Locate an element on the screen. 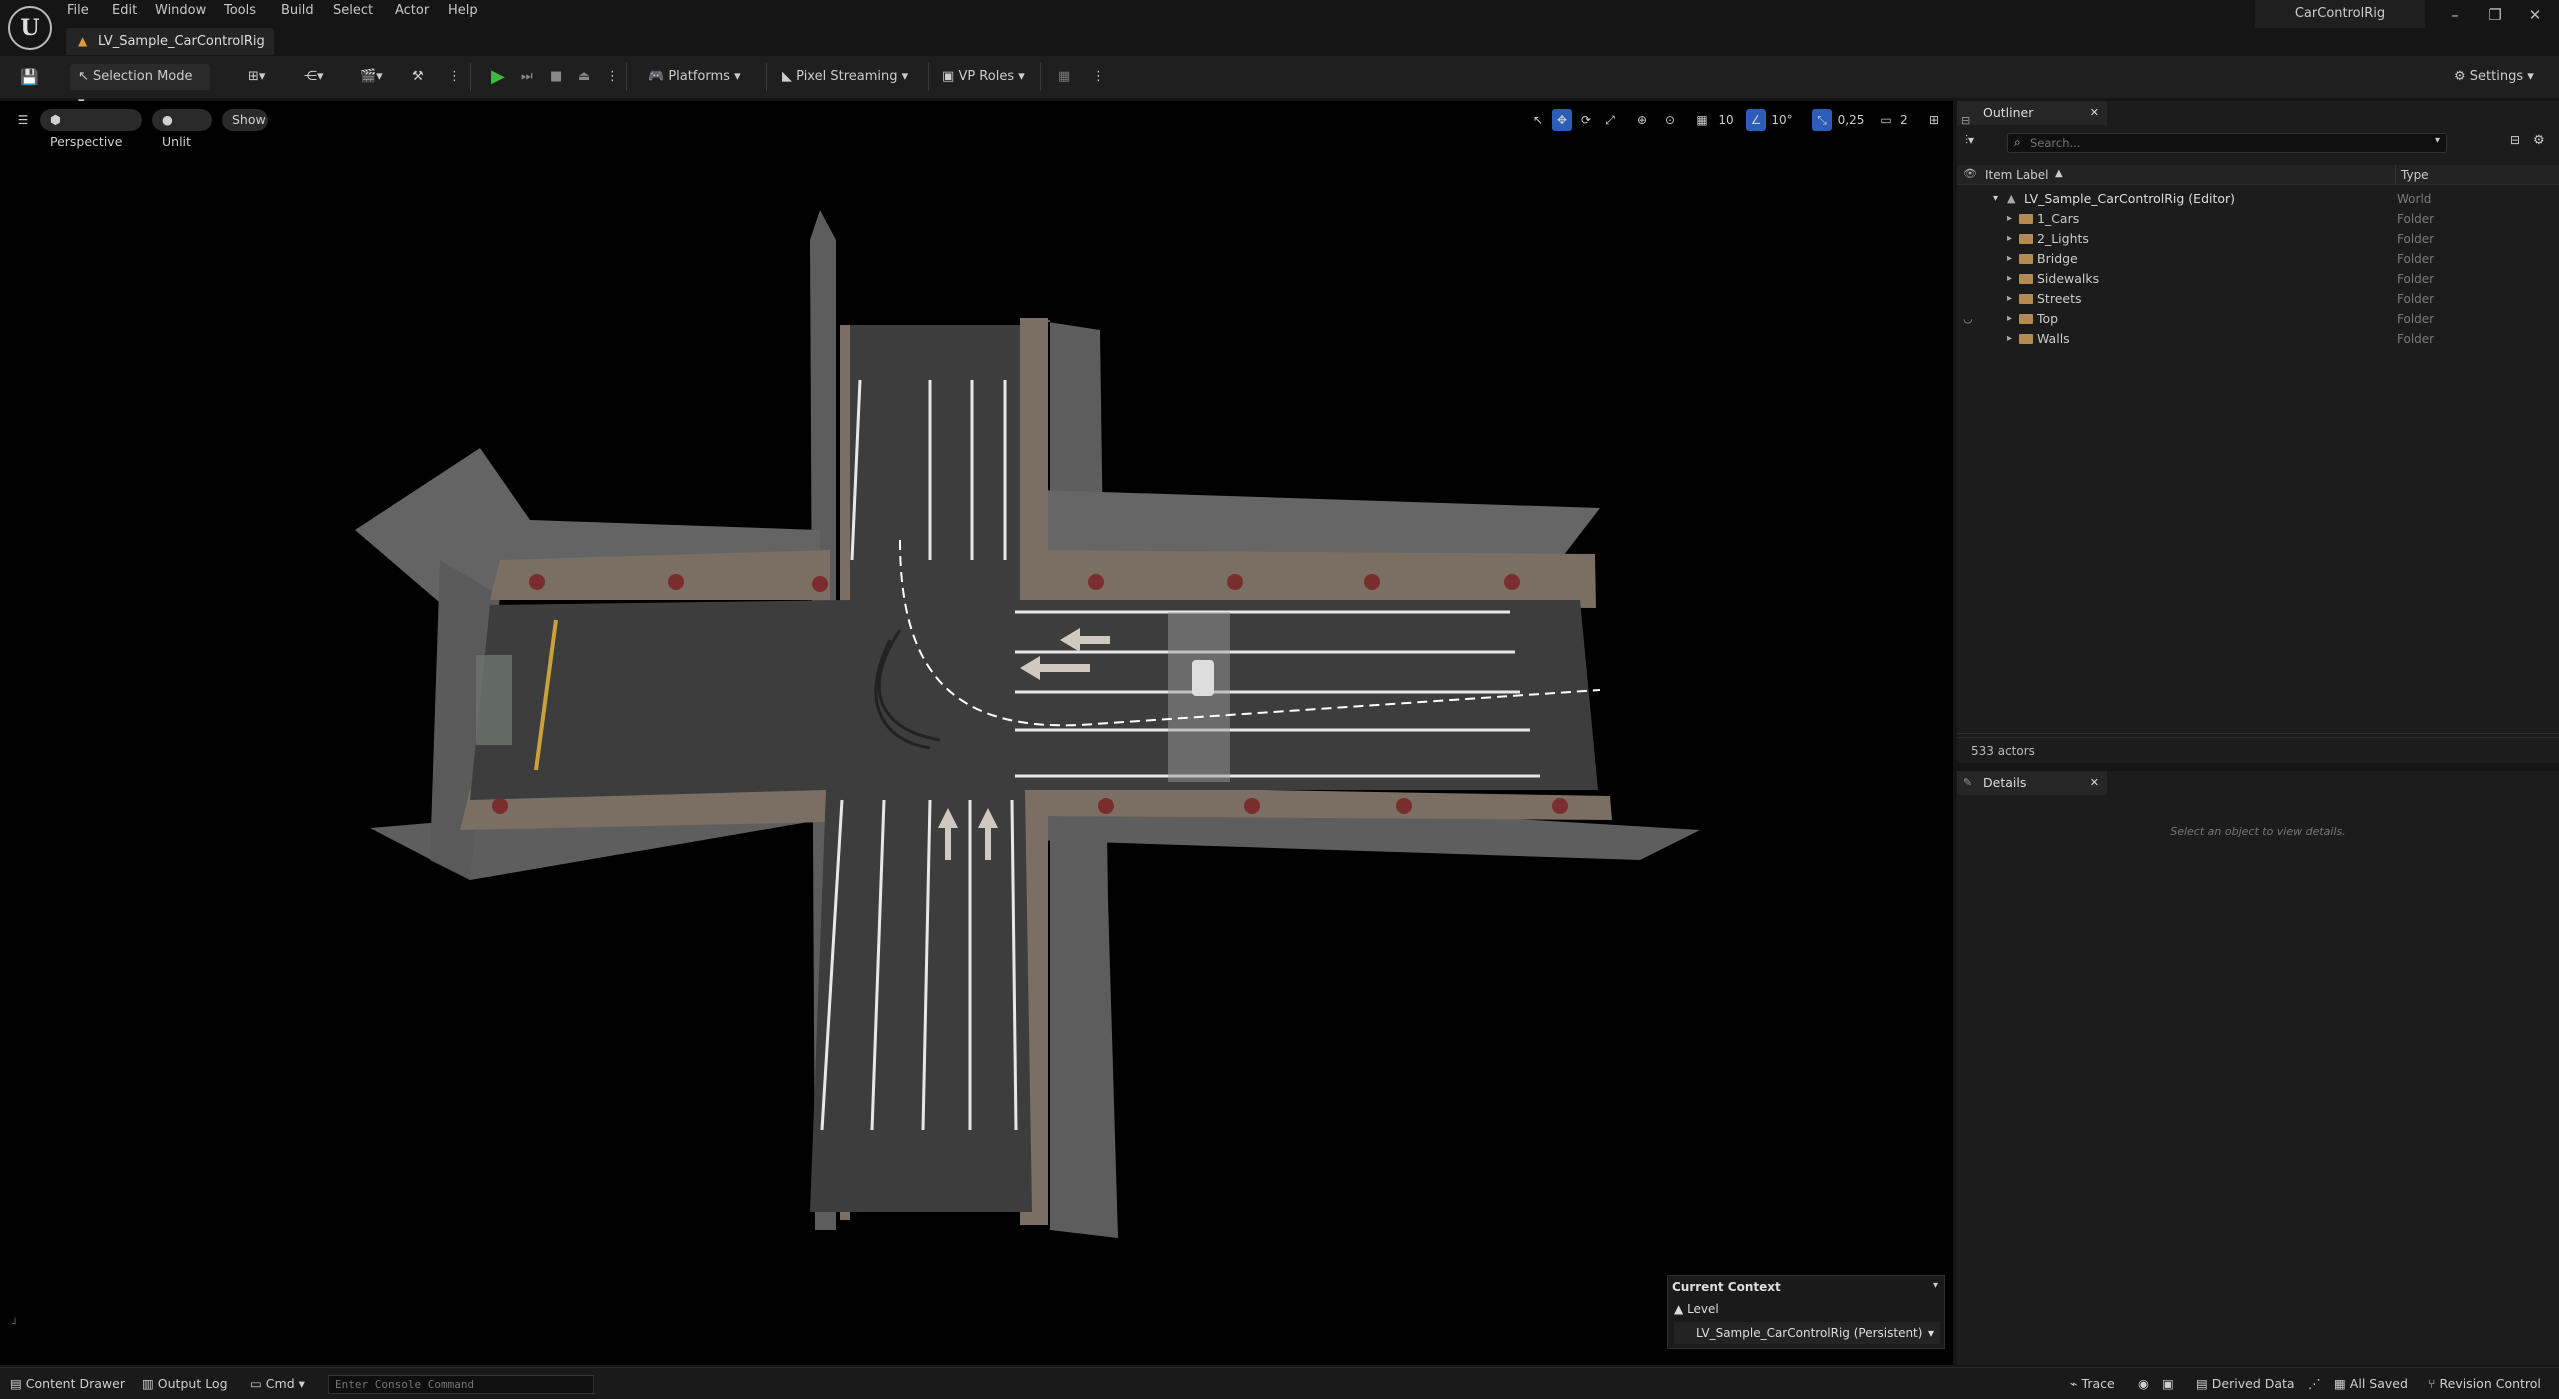 This screenshot has height=1399, width=2559. perspective-button: ⬢ Perspective is located at coordinates (91, 129).